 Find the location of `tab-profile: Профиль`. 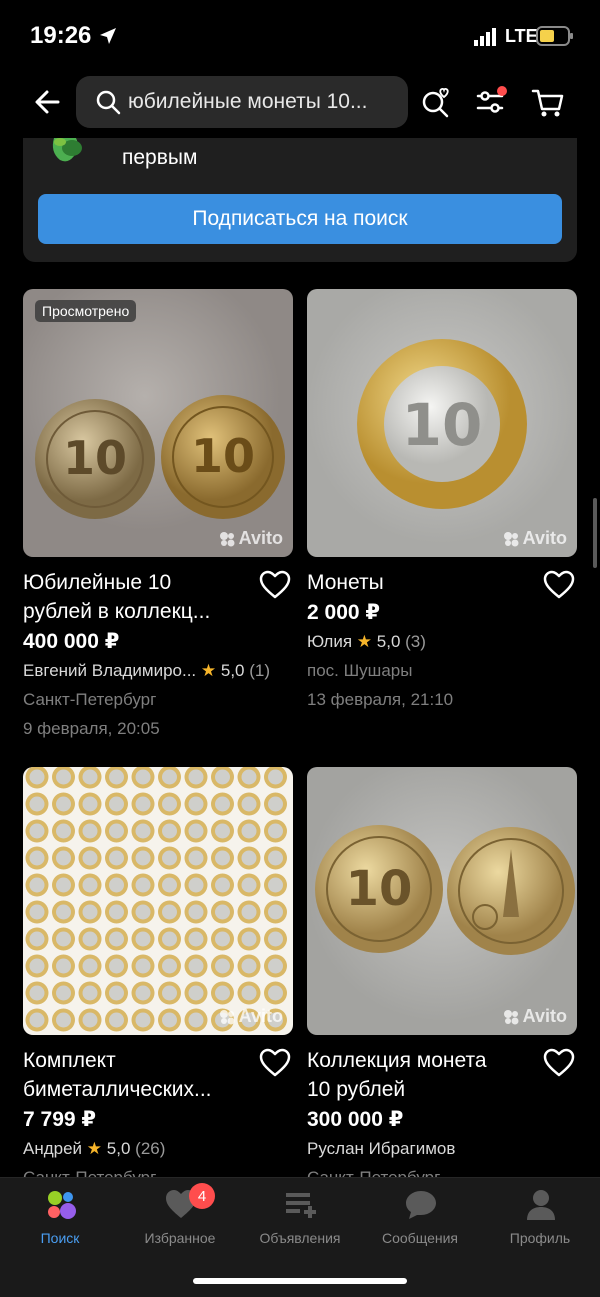

tab-profile: Профиль is located at coordinates (540, 1218).